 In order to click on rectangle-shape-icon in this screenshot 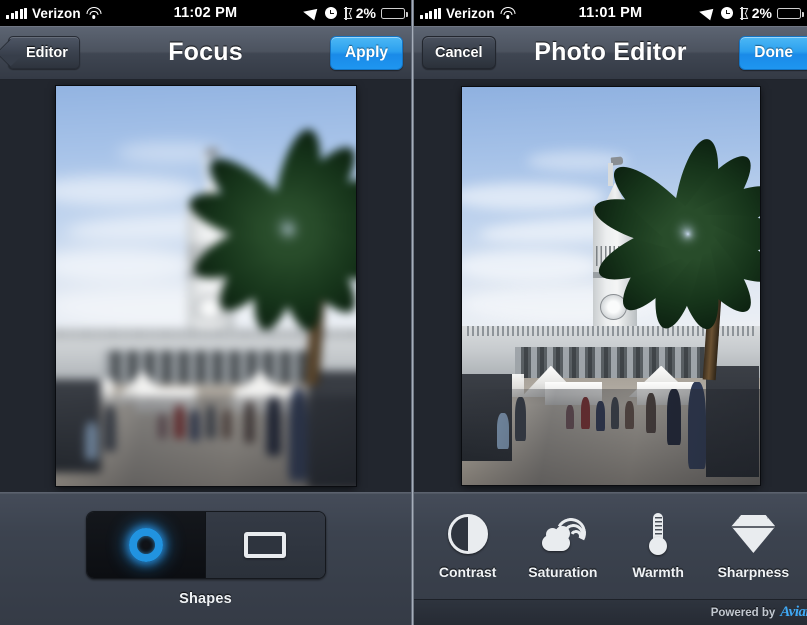, I will do `click(265, 545)`.